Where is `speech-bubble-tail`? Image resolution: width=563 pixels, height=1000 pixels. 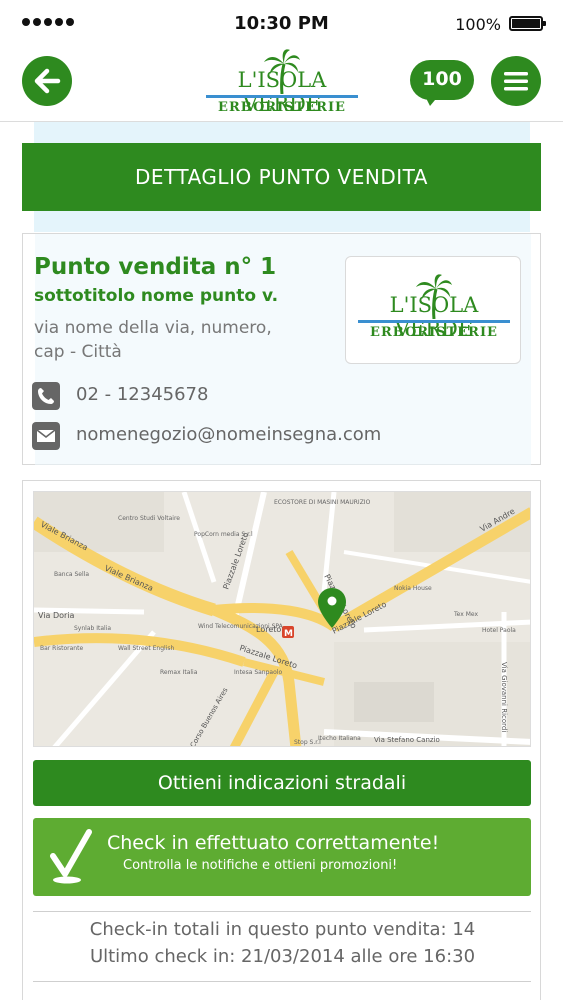 speech-bubble-tail is located at coordinates (432, 100).